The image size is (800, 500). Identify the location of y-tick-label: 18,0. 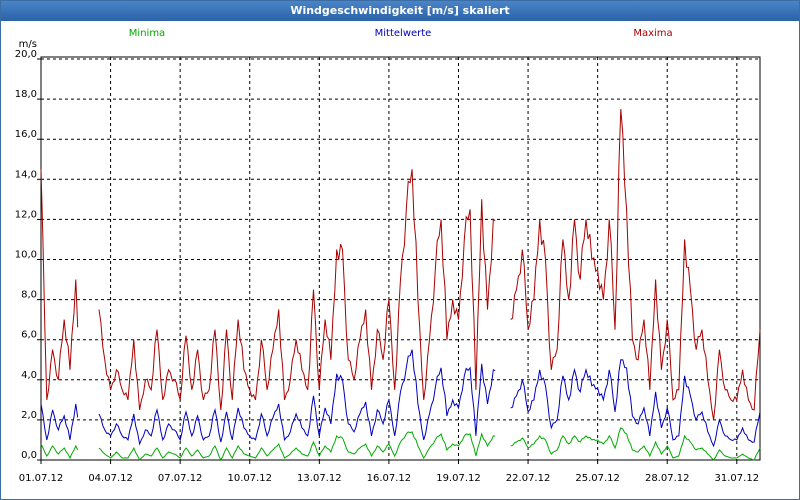
(26, 94).